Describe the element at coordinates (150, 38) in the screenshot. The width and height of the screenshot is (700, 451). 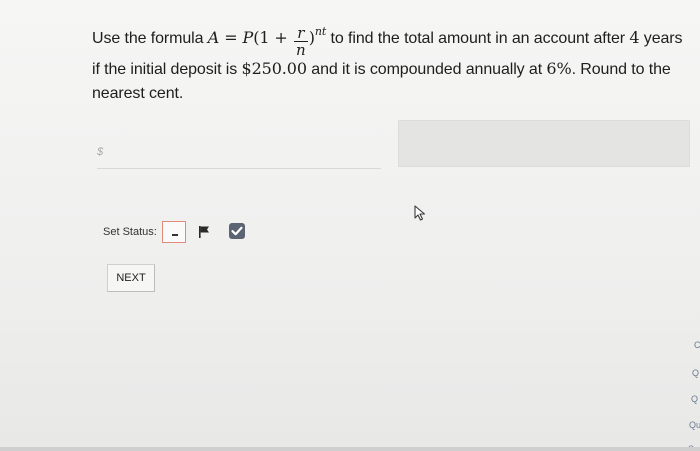
I see `question-lead: Use the formula` at that location.